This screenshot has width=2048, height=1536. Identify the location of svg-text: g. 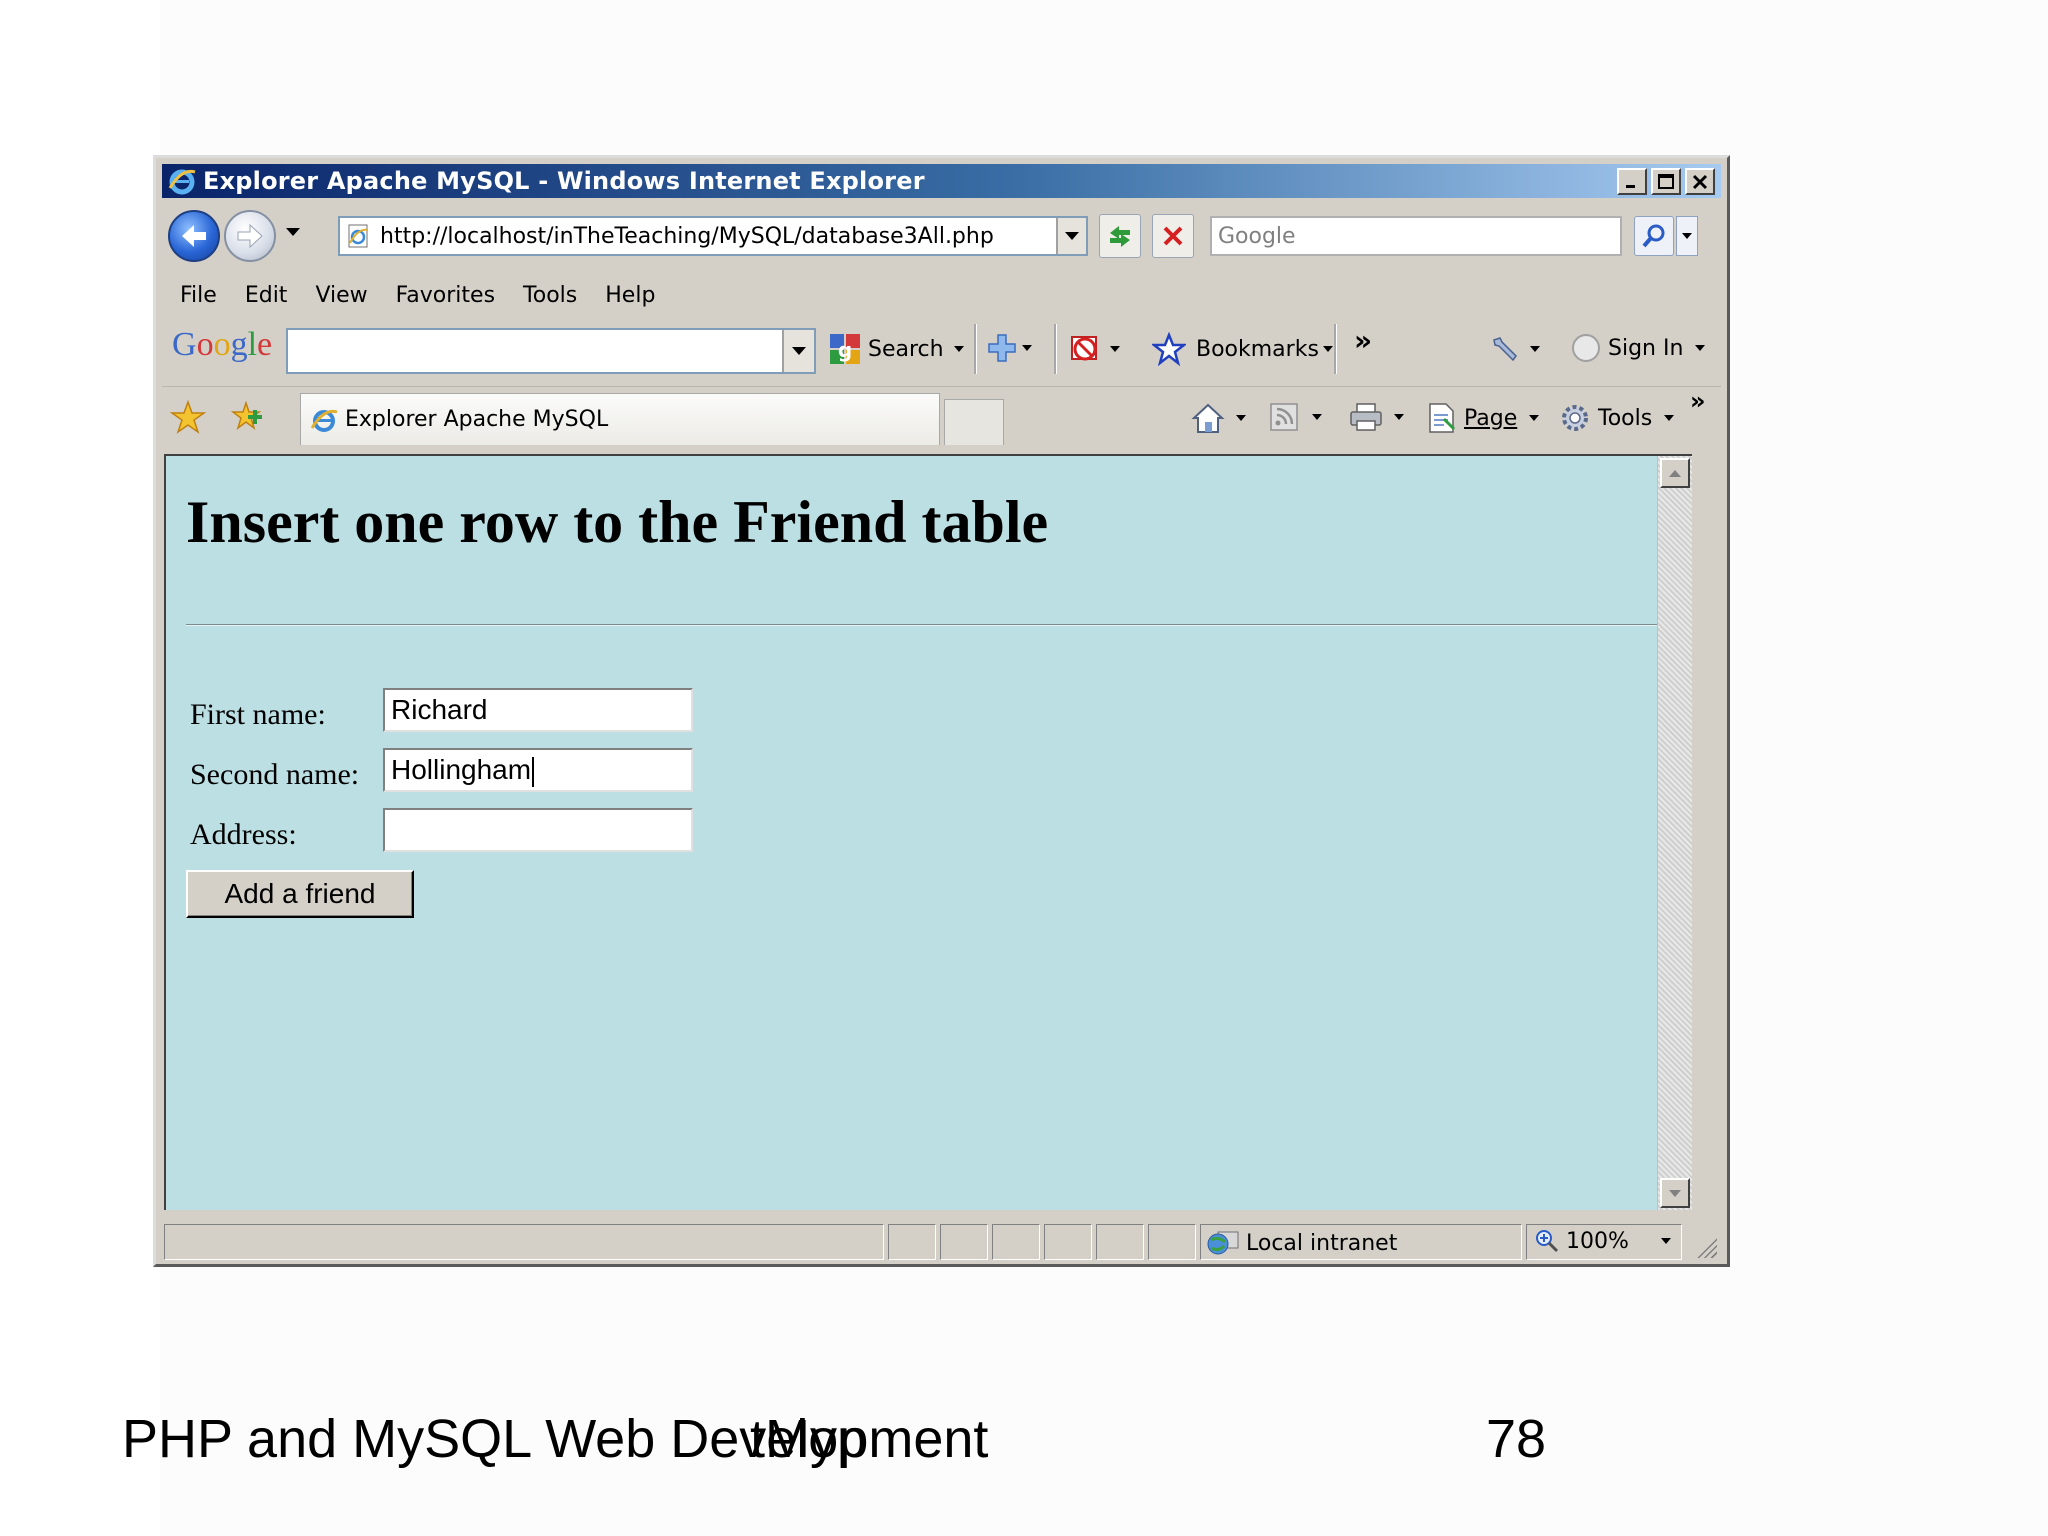
(845, 350).